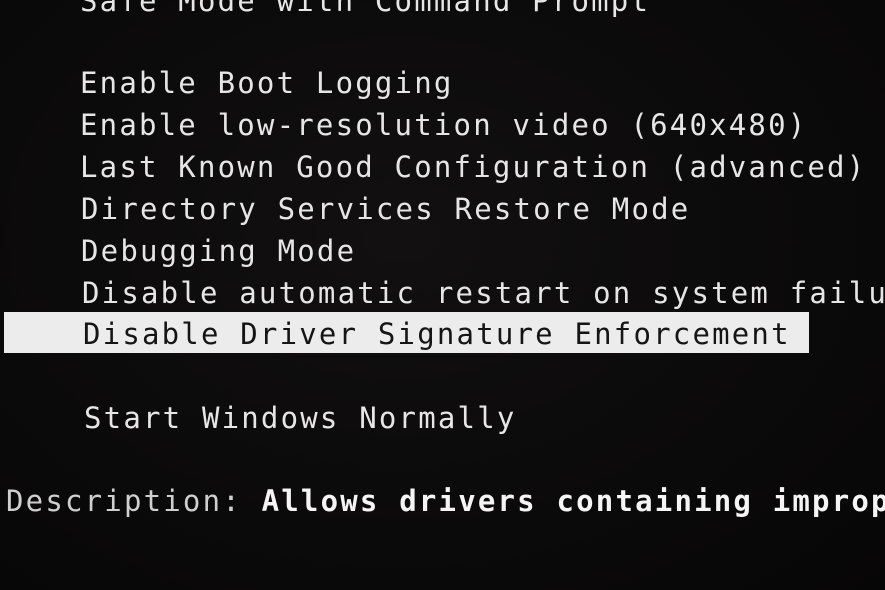 This screenshot has width=885, height=590. What do you see at coordinates (300, 418) in the screenshot?
I see `menu-item-start-windows-normally: Start Windows Normally` at bounding box center [300, 418].